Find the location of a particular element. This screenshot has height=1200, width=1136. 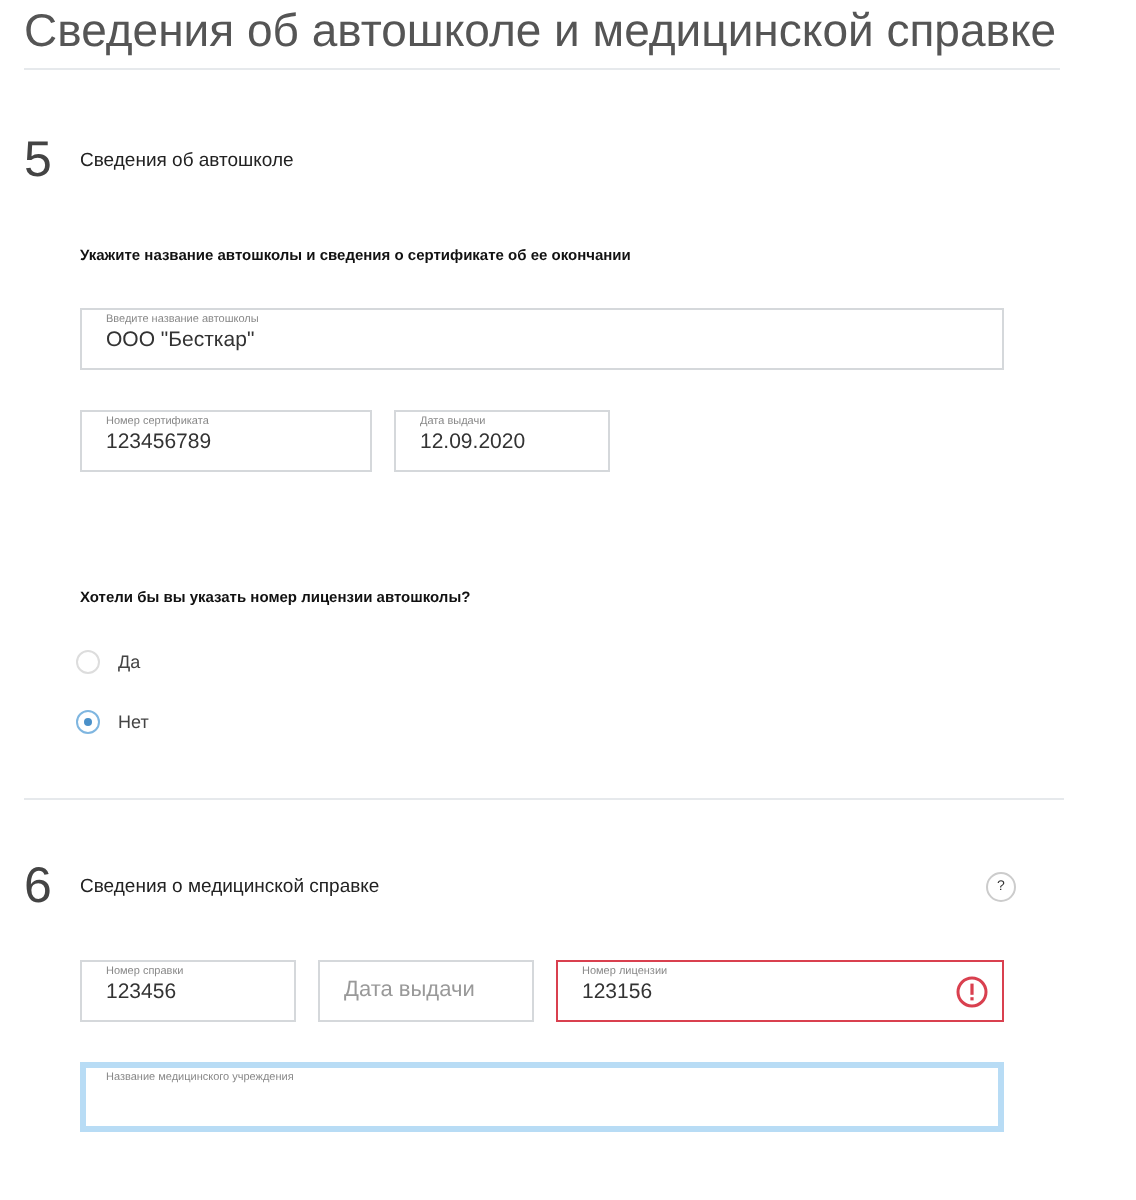

section-heading: Сведения об автошколе is located at coordinates (187, 160).